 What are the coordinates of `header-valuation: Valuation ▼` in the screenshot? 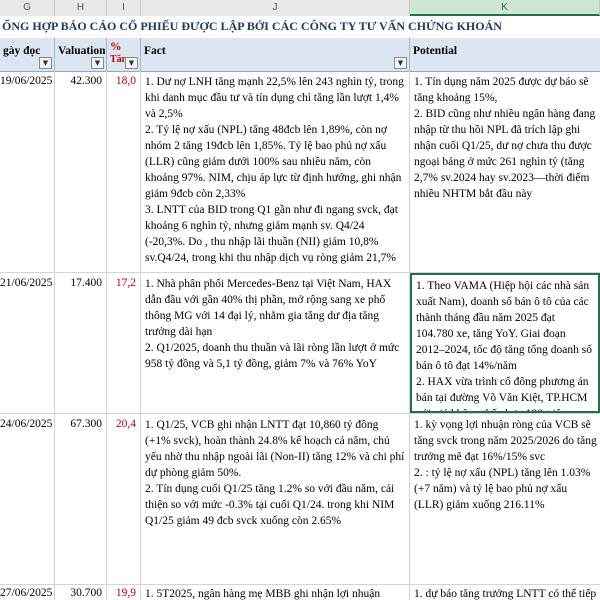 It's located at (81, 54).